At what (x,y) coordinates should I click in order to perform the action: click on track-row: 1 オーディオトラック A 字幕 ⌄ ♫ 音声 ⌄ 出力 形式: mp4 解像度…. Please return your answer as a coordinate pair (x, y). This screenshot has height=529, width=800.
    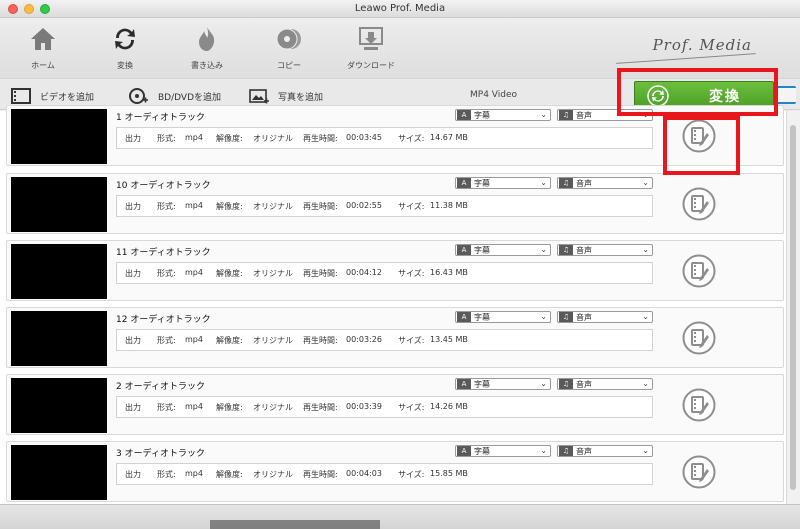
    Looking at the image, I should click on (395, 135).